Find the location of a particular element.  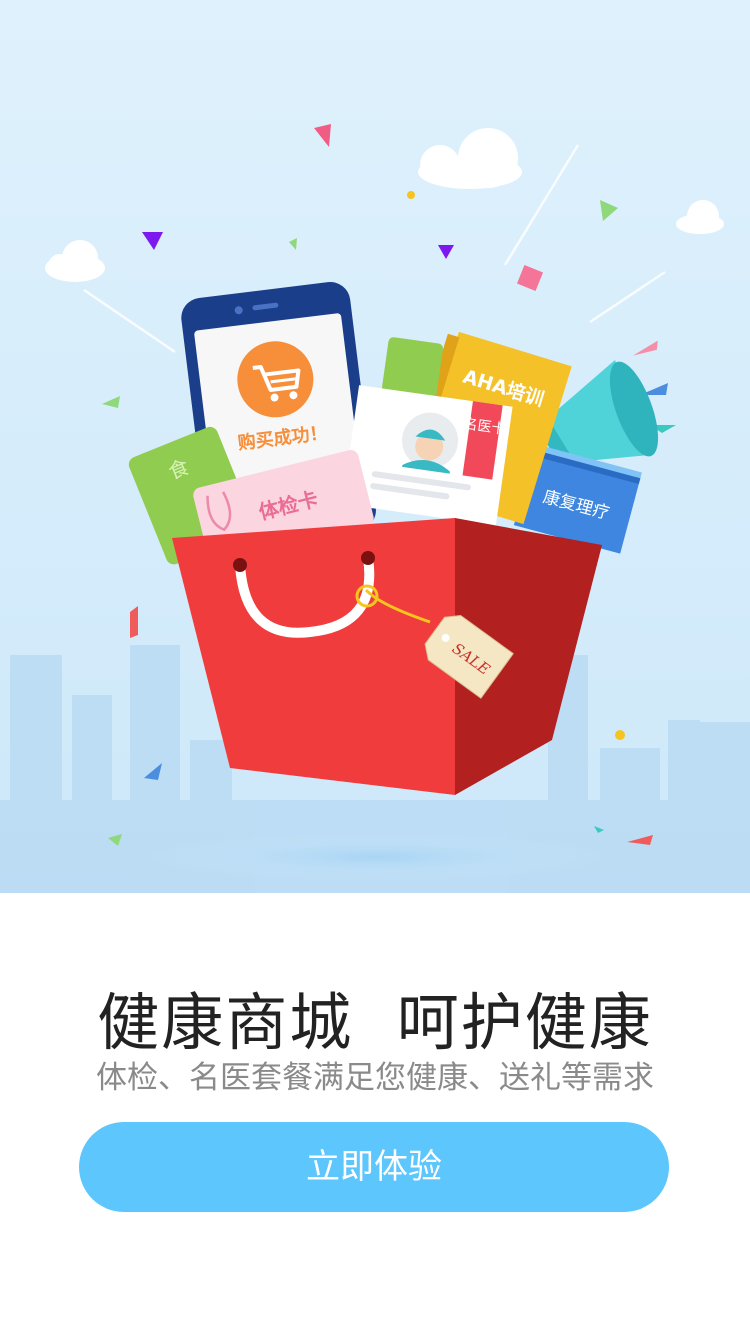

subtitle: 体检、名医套餐满足您健康、送礼等需求 is located at coordinates (375, 1078).